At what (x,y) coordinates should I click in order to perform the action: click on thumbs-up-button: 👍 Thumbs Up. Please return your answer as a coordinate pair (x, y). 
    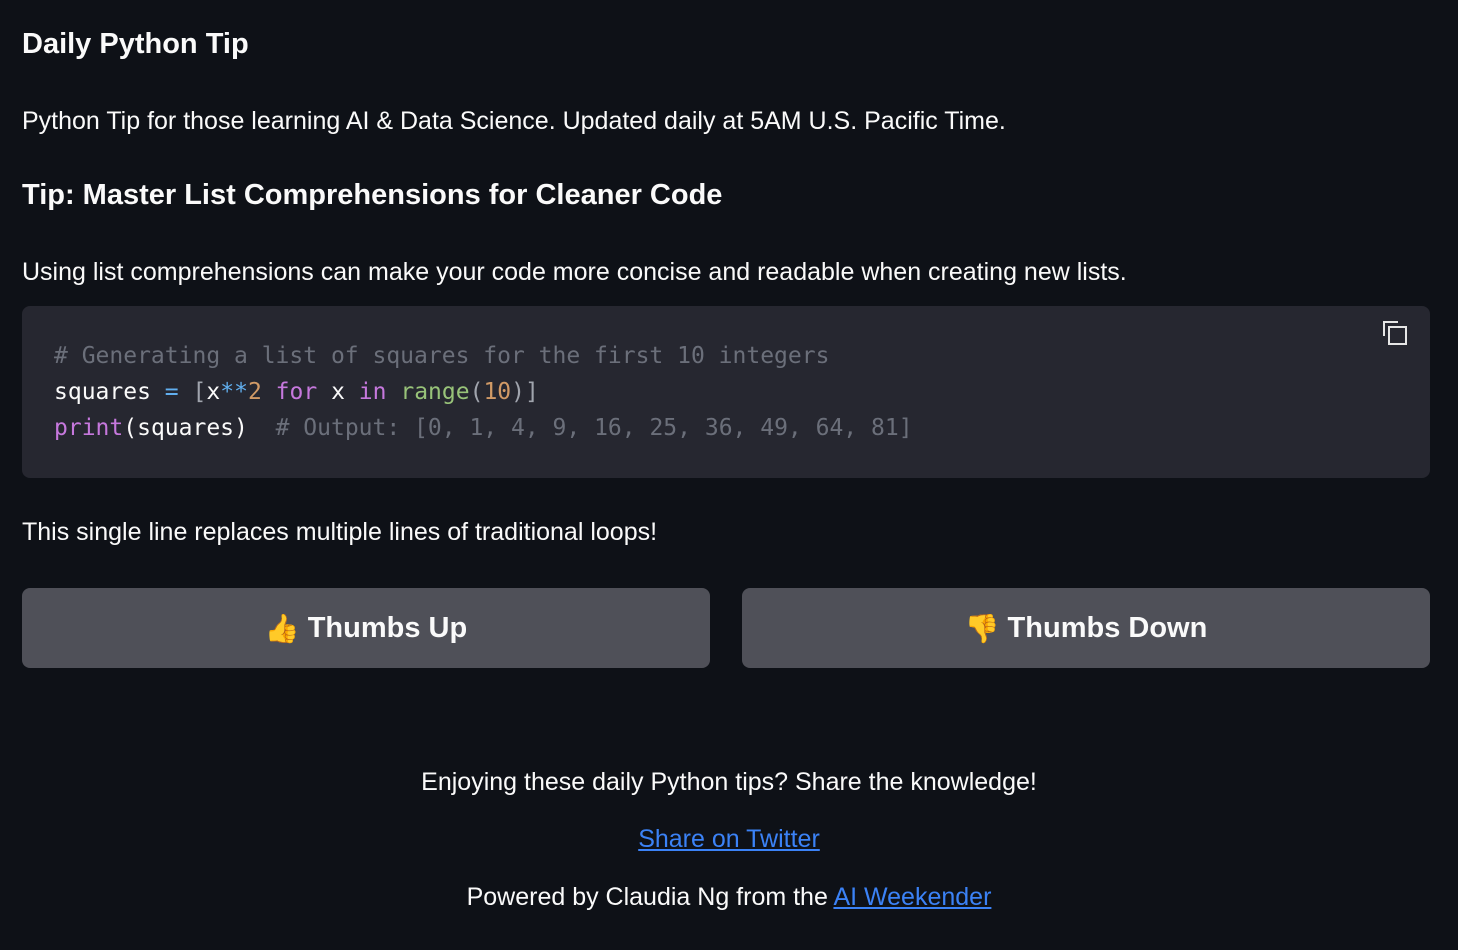
    Looking at the image, I should click on (366, 628).